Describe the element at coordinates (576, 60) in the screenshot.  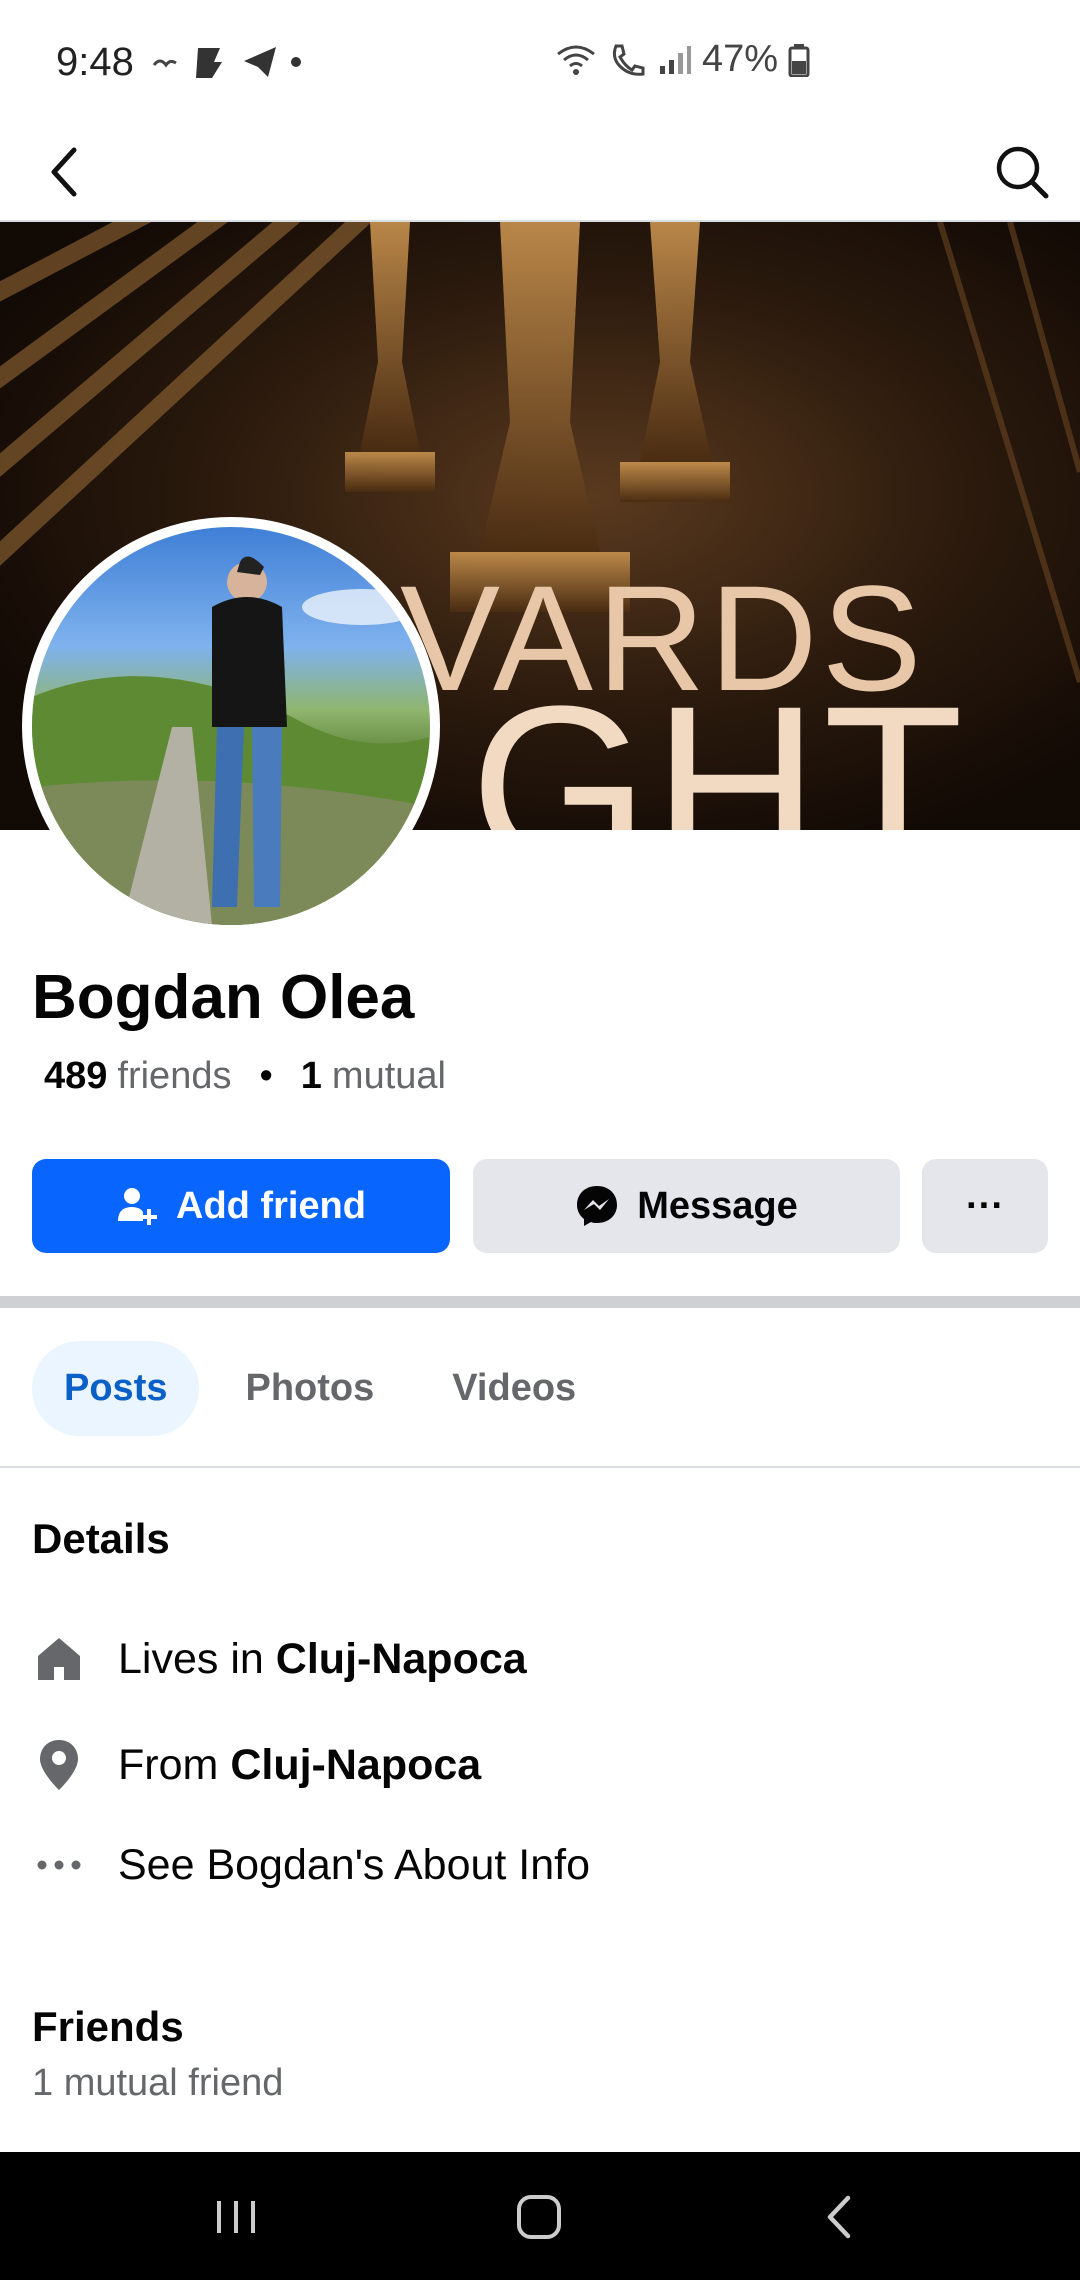
I see `wifi-icon` at that location.